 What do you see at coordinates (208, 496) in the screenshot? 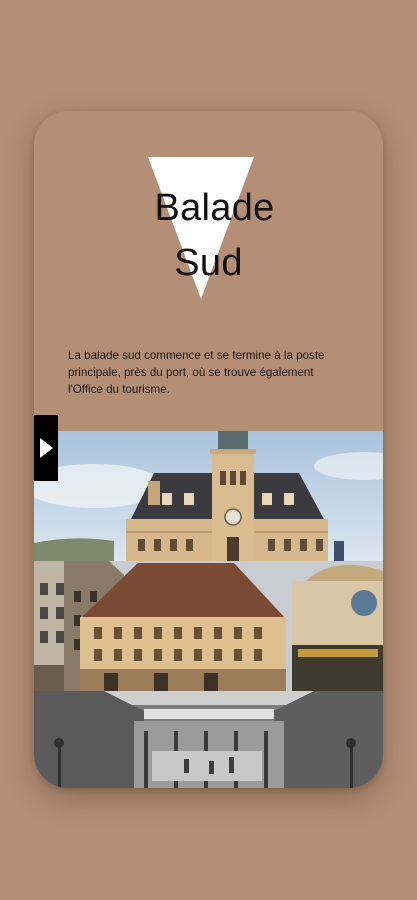
I see `post-office-building-photo` at bounding box center [208, 496].